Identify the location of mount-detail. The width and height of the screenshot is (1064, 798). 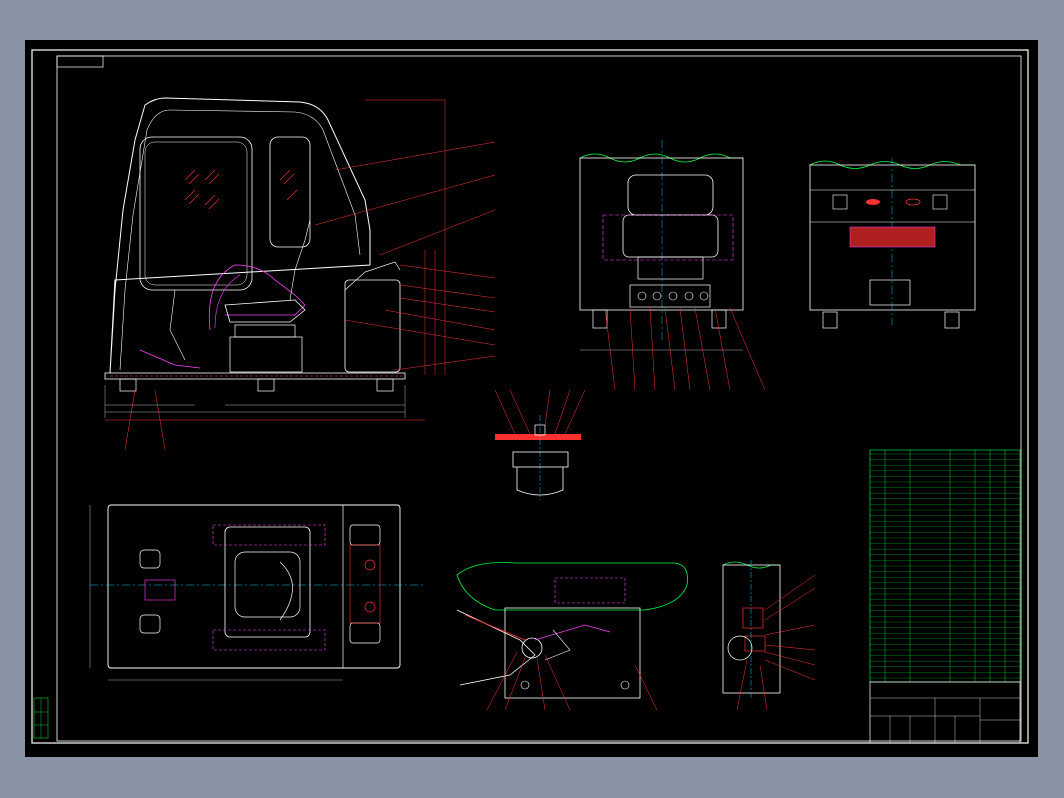
(540, 444).